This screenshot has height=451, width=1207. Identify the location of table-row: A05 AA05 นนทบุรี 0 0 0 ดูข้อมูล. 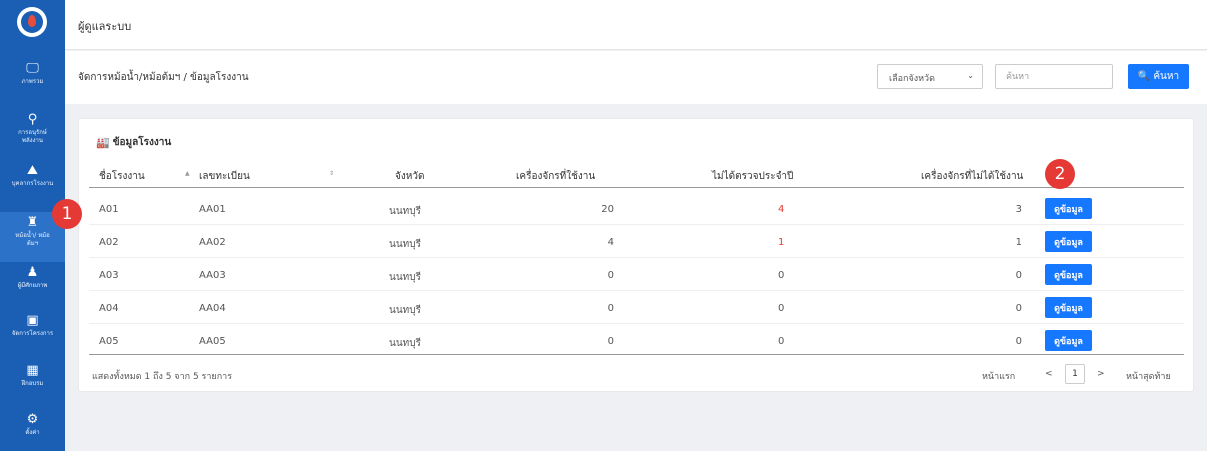
(636, 340).